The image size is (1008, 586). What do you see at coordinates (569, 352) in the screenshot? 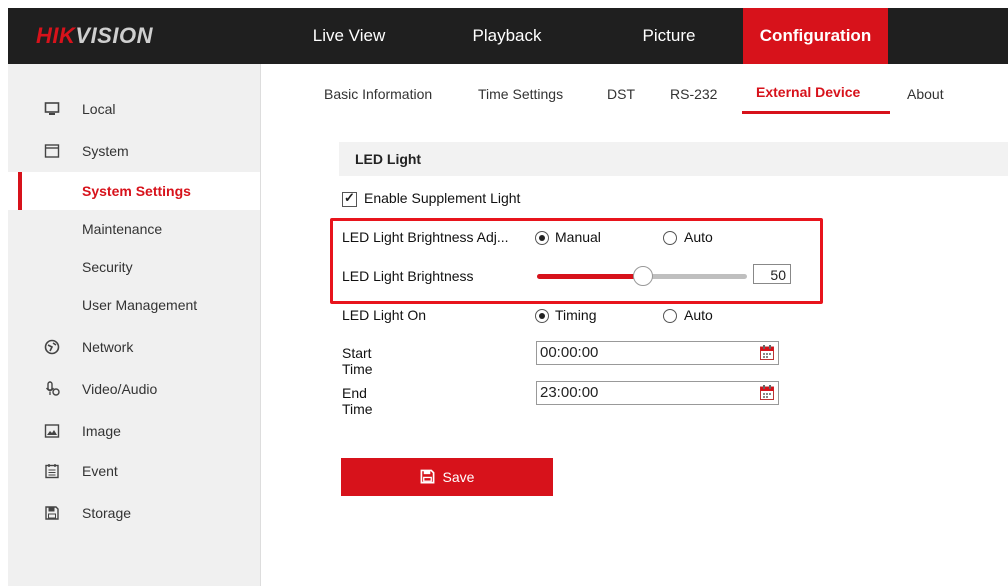
I see `start-time-value: 00:00:00` at bounding box center [569, 352].